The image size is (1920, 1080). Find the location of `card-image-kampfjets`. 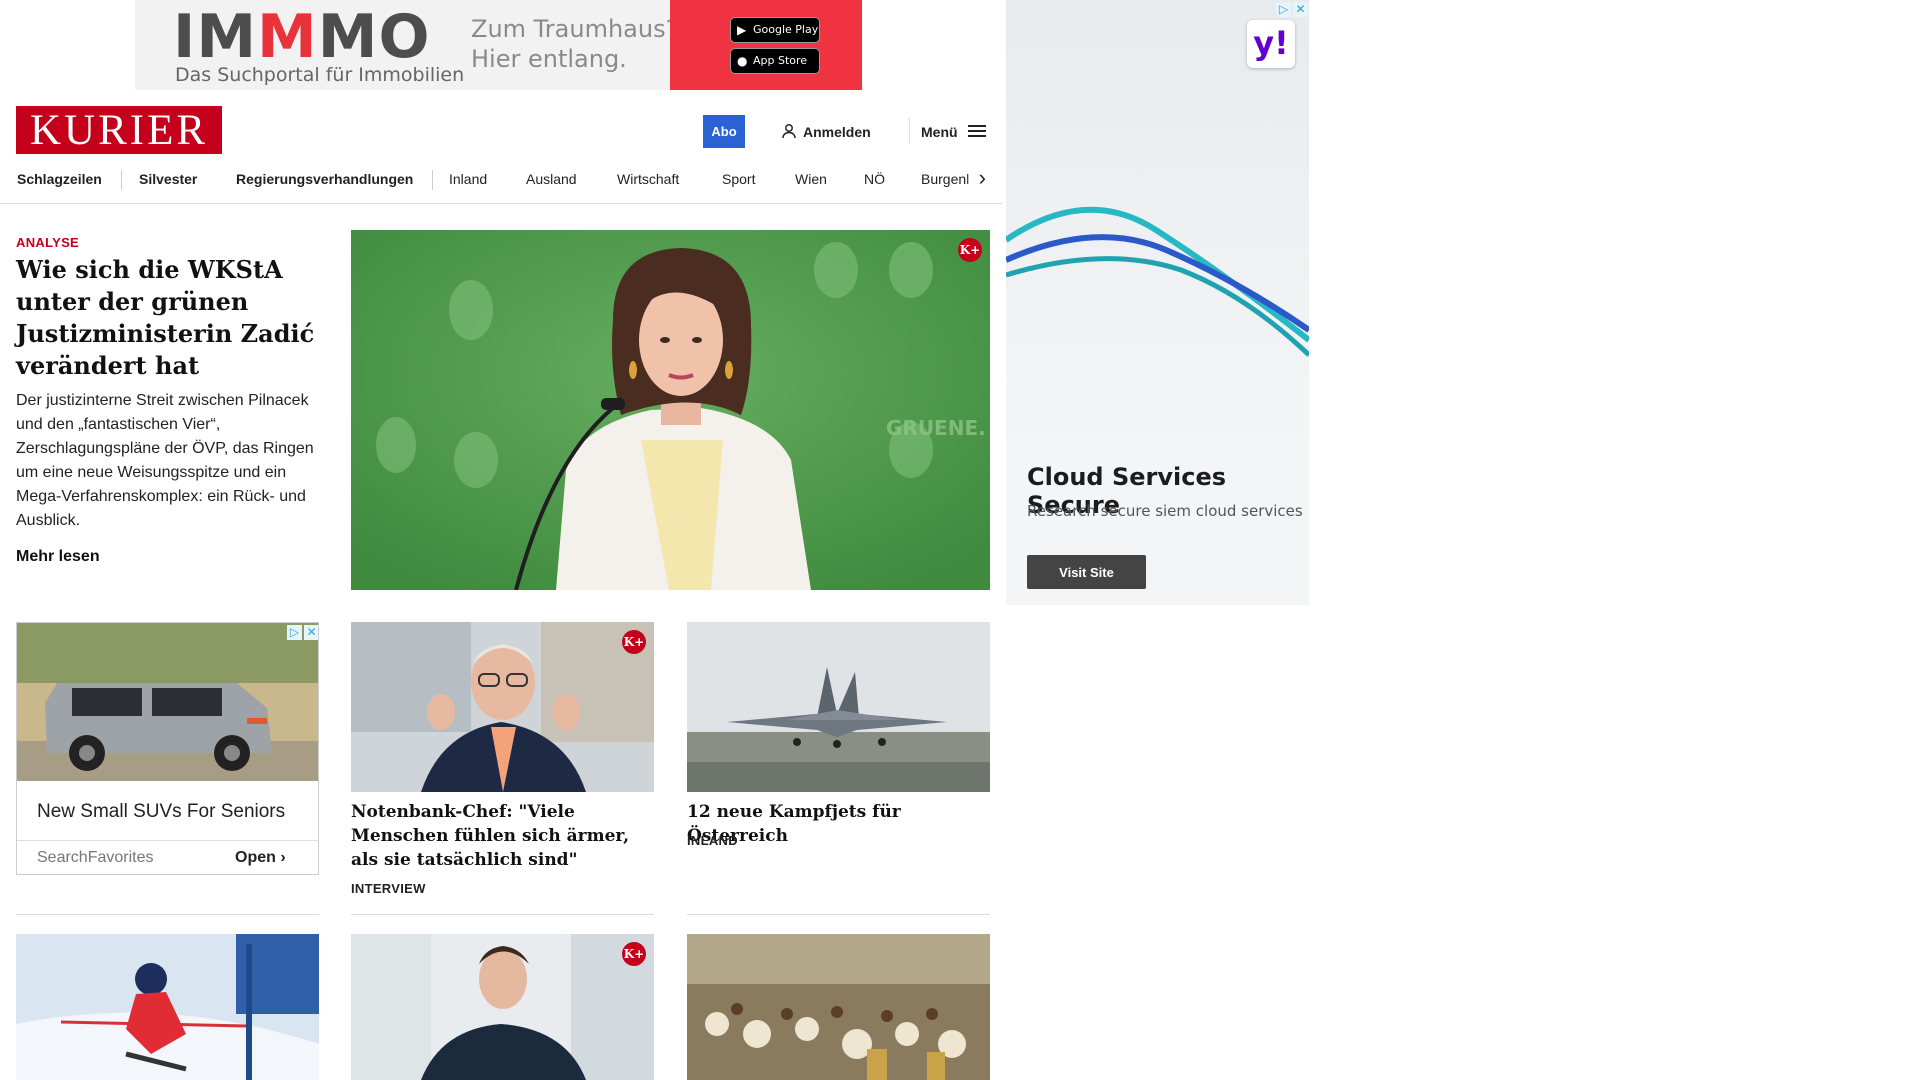

card-image-kampfjets is located at coordinates (838, 707).